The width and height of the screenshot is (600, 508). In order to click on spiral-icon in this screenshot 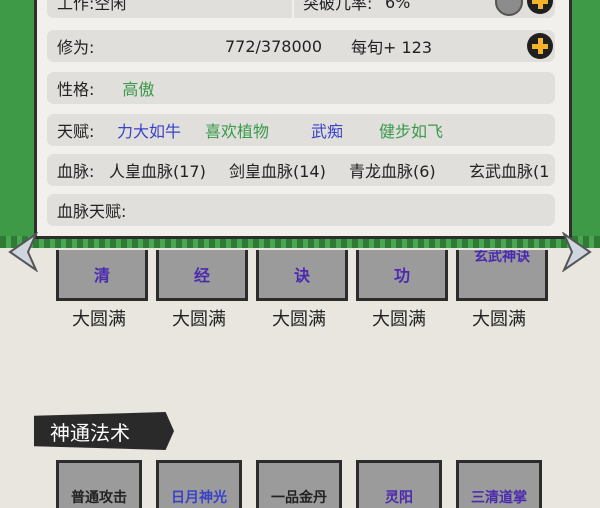, I will do `click(509, 8)`.